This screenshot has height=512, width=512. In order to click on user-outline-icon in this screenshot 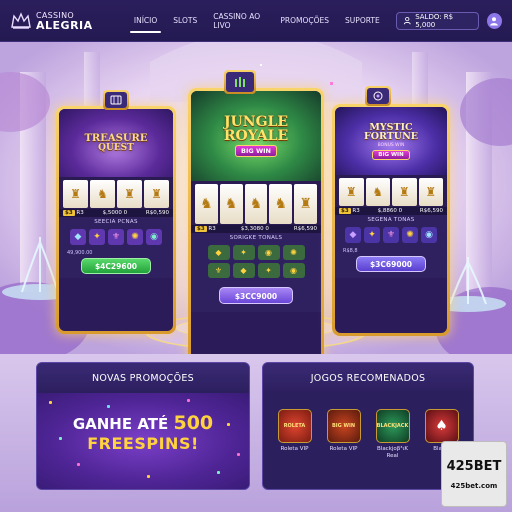, I will do `click(407, 20)`.